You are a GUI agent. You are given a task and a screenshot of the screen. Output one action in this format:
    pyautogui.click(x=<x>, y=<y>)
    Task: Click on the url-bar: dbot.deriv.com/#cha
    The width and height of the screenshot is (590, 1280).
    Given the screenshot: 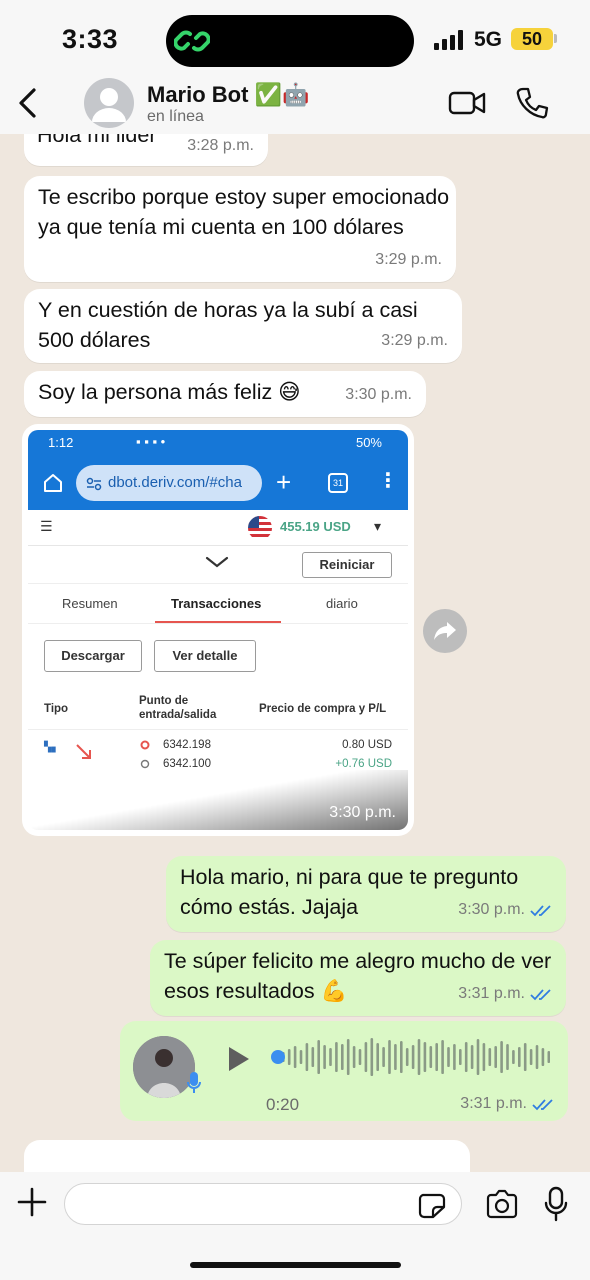 What is the action you would take?
    pyautogui.click(x=169, y=483)
    